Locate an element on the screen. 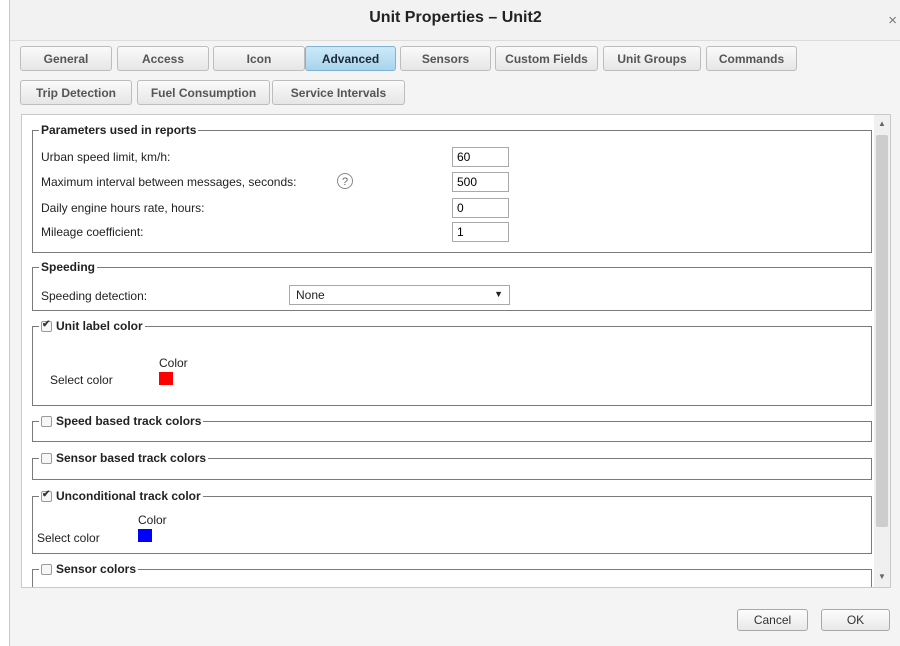  close-icon: × is located at coordinates (892, 20).